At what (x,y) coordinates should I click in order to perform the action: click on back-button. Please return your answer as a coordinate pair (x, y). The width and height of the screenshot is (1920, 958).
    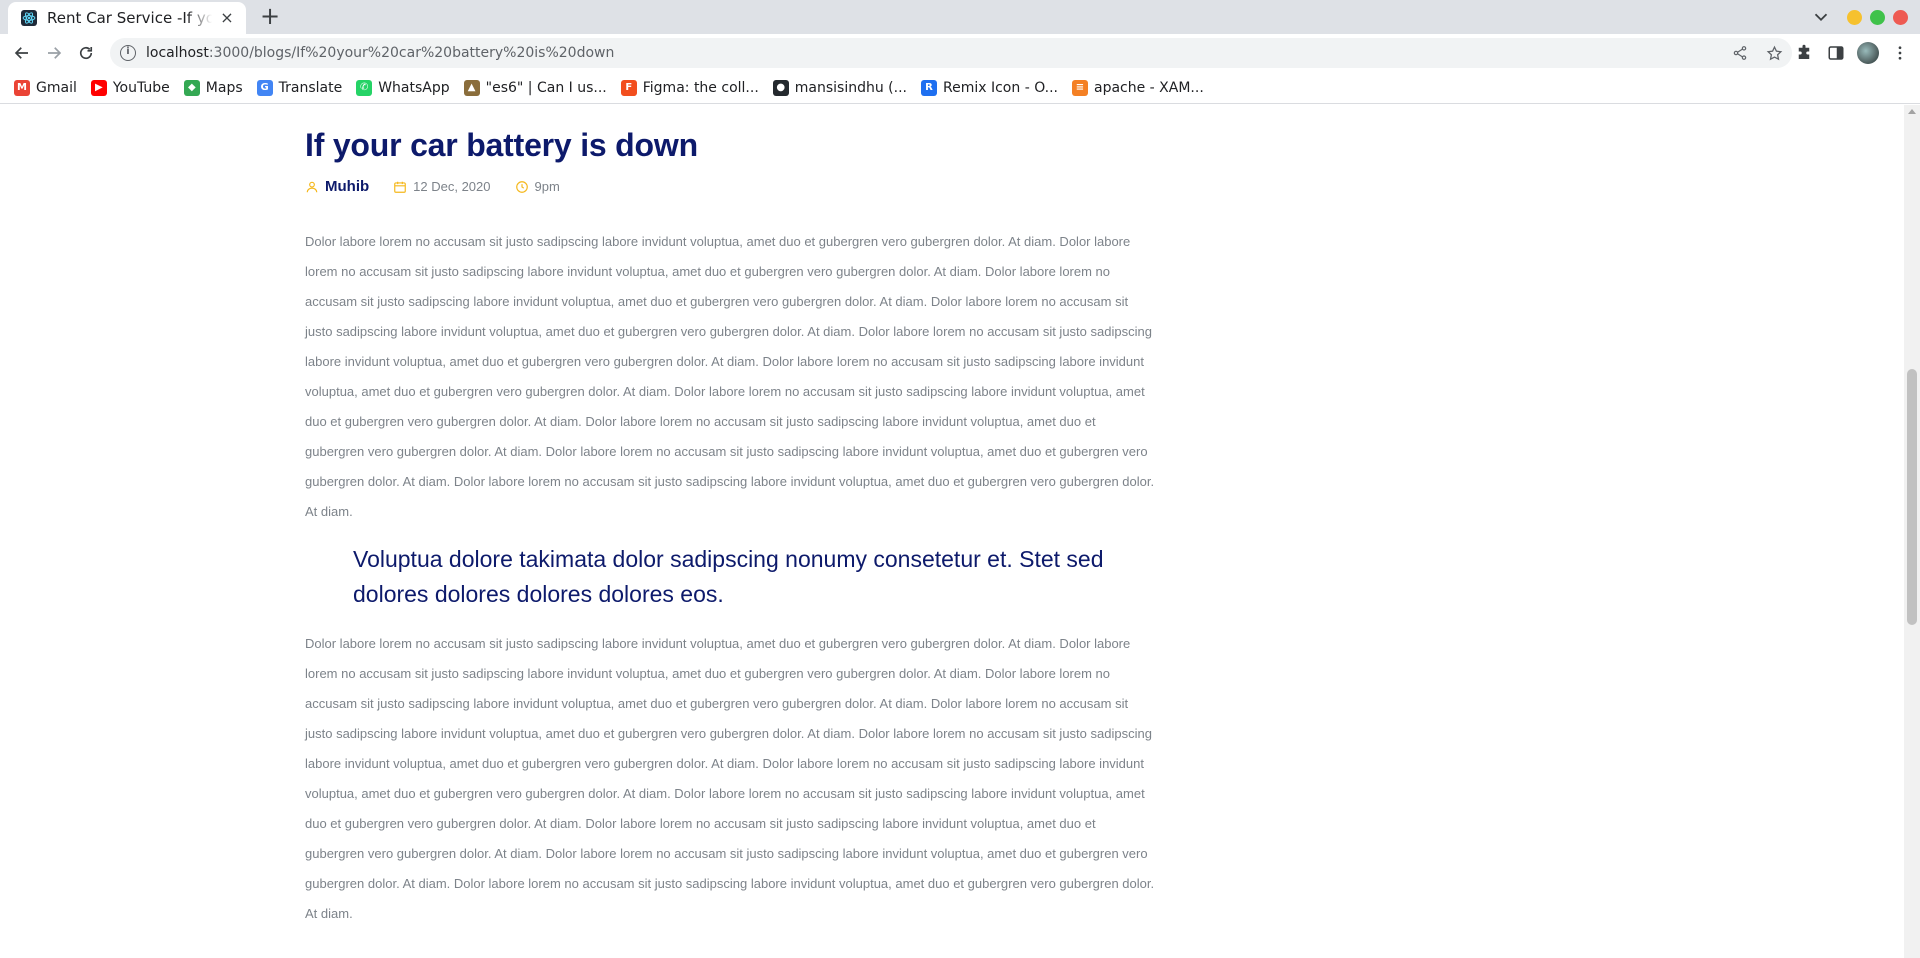
    Looking at the image, I should click on (22, 53).